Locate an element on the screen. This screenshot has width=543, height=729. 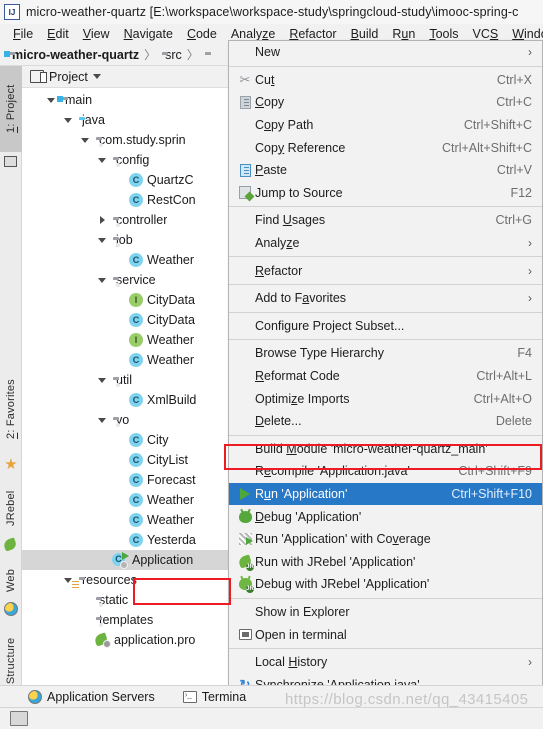
status-bar-icon is located at coordinates (19, 718).